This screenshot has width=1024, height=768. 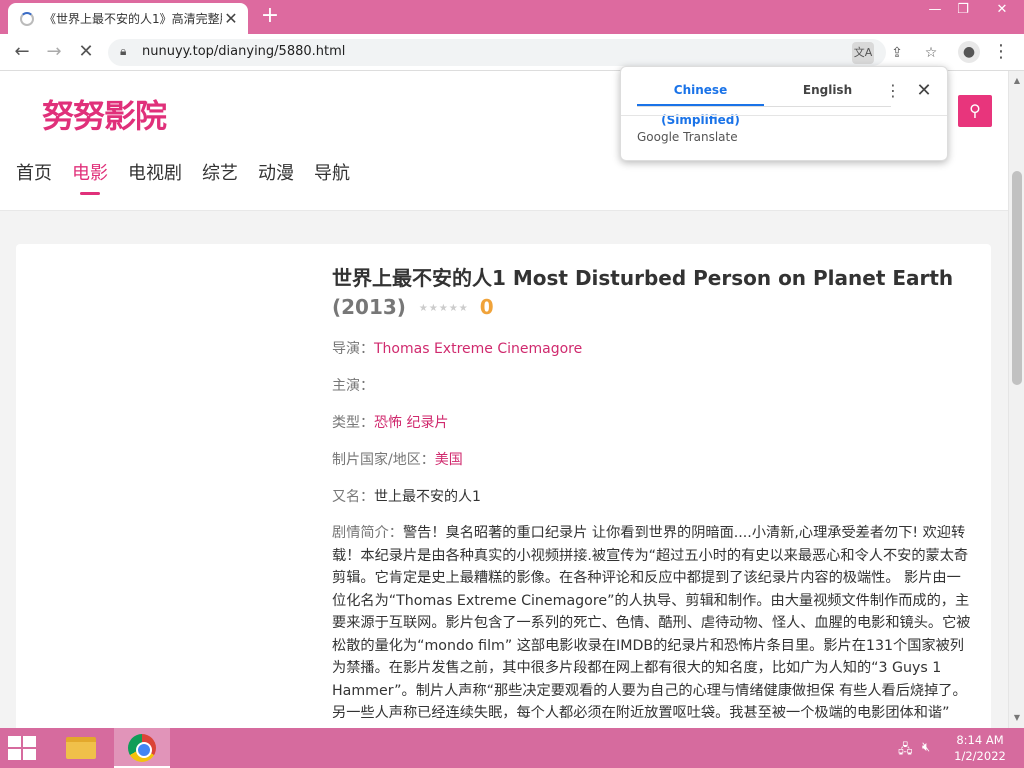 I want to click on more-options-icon: ⋮, so click(x=893, y=91).